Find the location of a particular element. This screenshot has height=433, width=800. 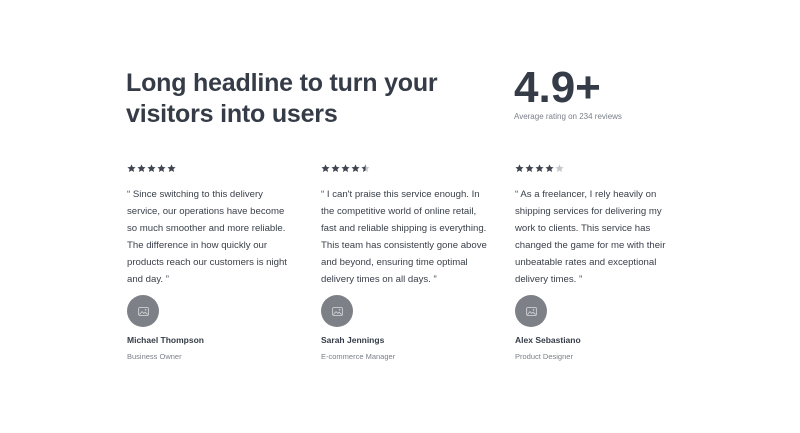

reviewer-role: Product Designer is located at coordinates (544, 356).